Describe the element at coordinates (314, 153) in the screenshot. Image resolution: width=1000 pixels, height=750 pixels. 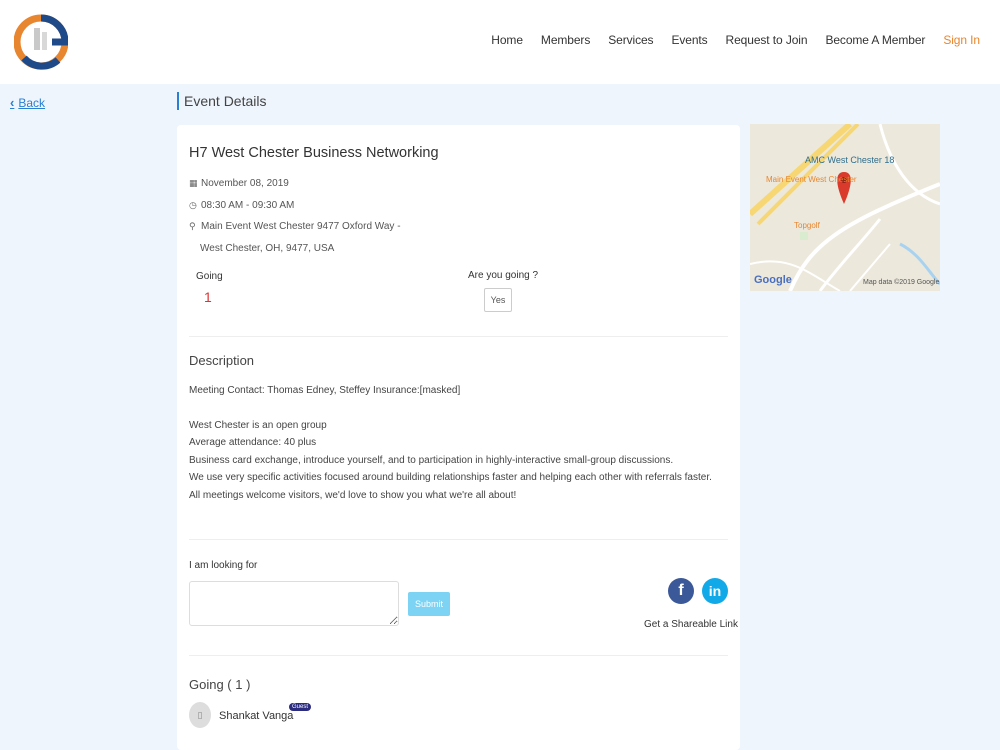
I see `event-title: H7 West Chester Business Networking` at that location.